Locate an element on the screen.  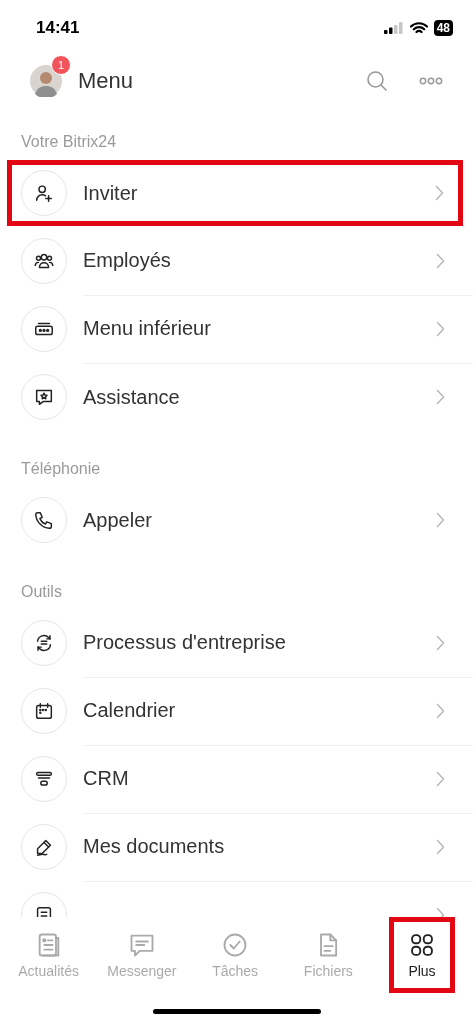
tab: Plus is located at coordinates (422, 955).